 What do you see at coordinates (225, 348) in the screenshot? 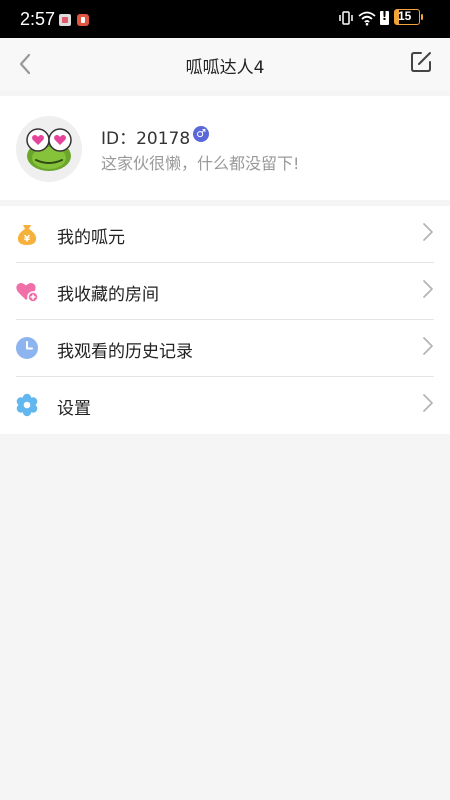
I see `menu-item-watch-history: 我观看的历史记录` at bounding box center [225, 348].